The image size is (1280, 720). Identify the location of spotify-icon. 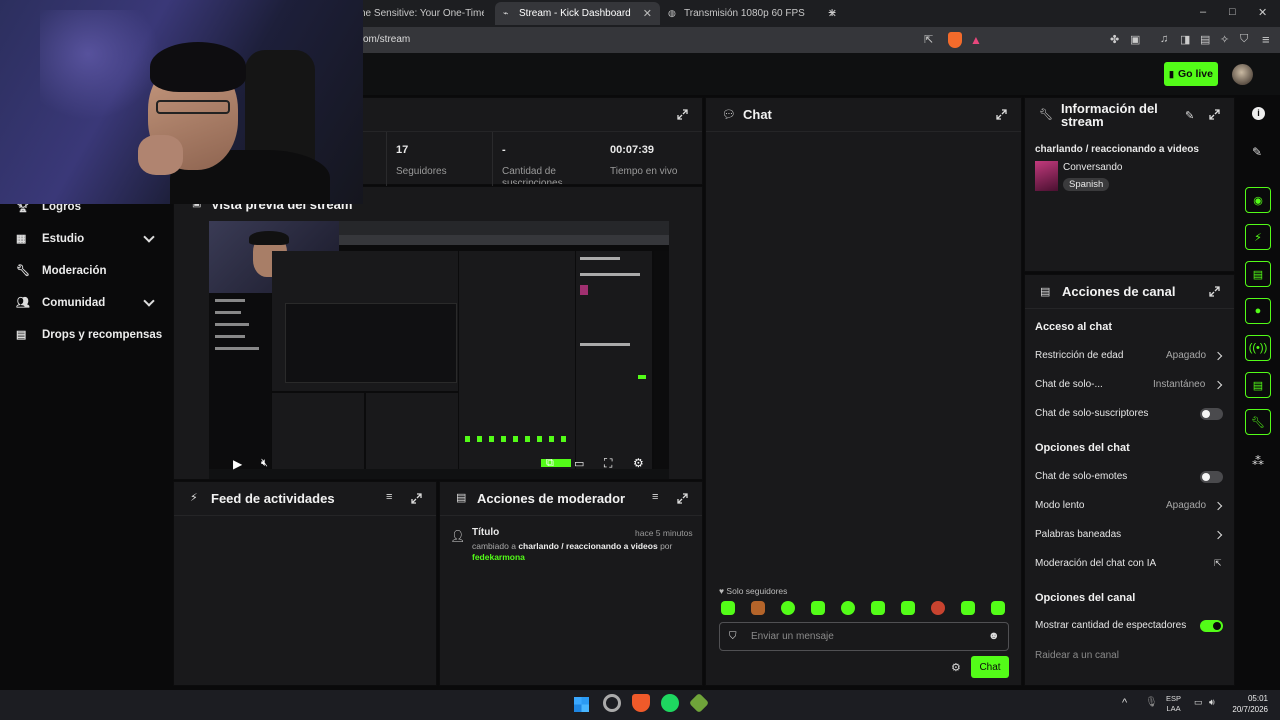
(670, 703).